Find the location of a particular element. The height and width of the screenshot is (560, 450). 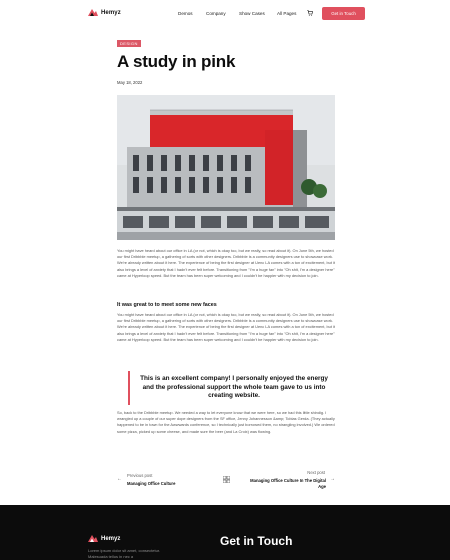

nav-demos: Demos is located at coordinates (185, 13).